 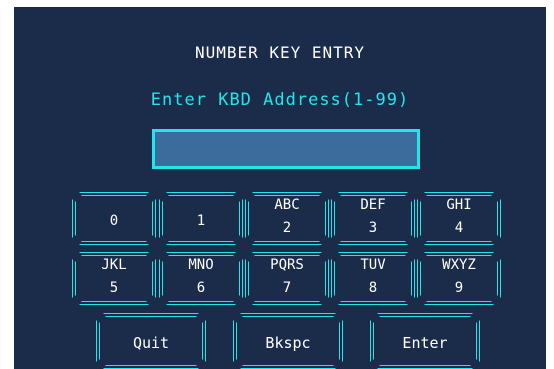 I want to click on key-letters: ABC, so click(x=287, y=205).